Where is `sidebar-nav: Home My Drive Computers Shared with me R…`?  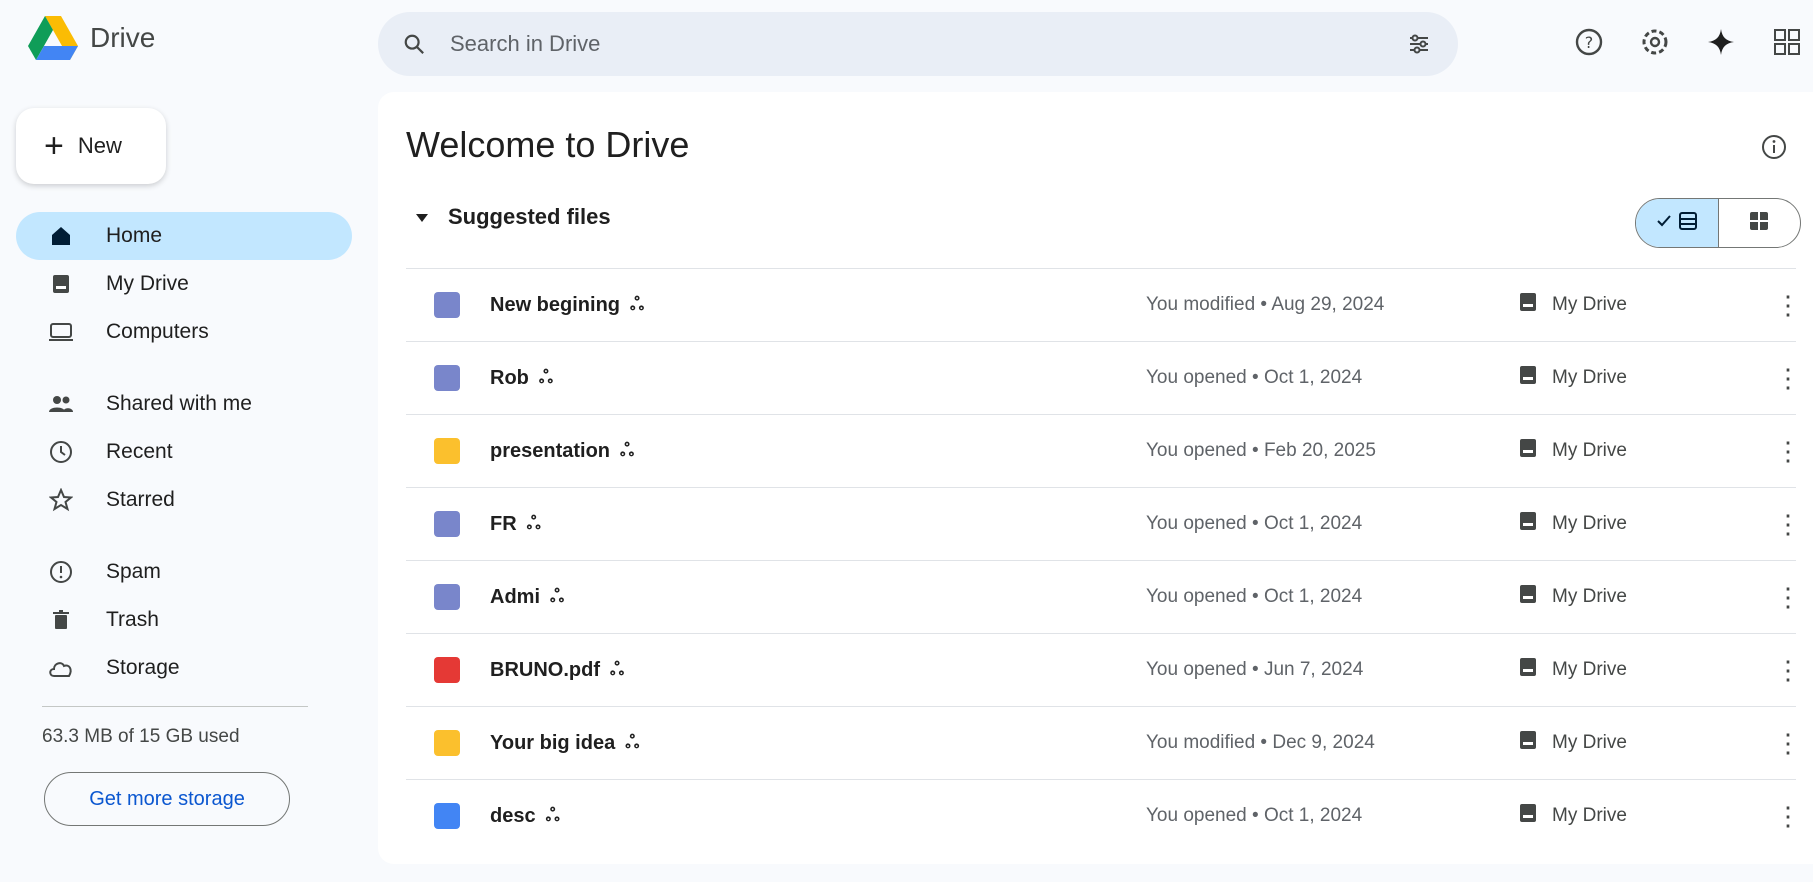 sidebar-nav: Home My Drive Computers Shared with me R… is located at coordinates (184, 452).